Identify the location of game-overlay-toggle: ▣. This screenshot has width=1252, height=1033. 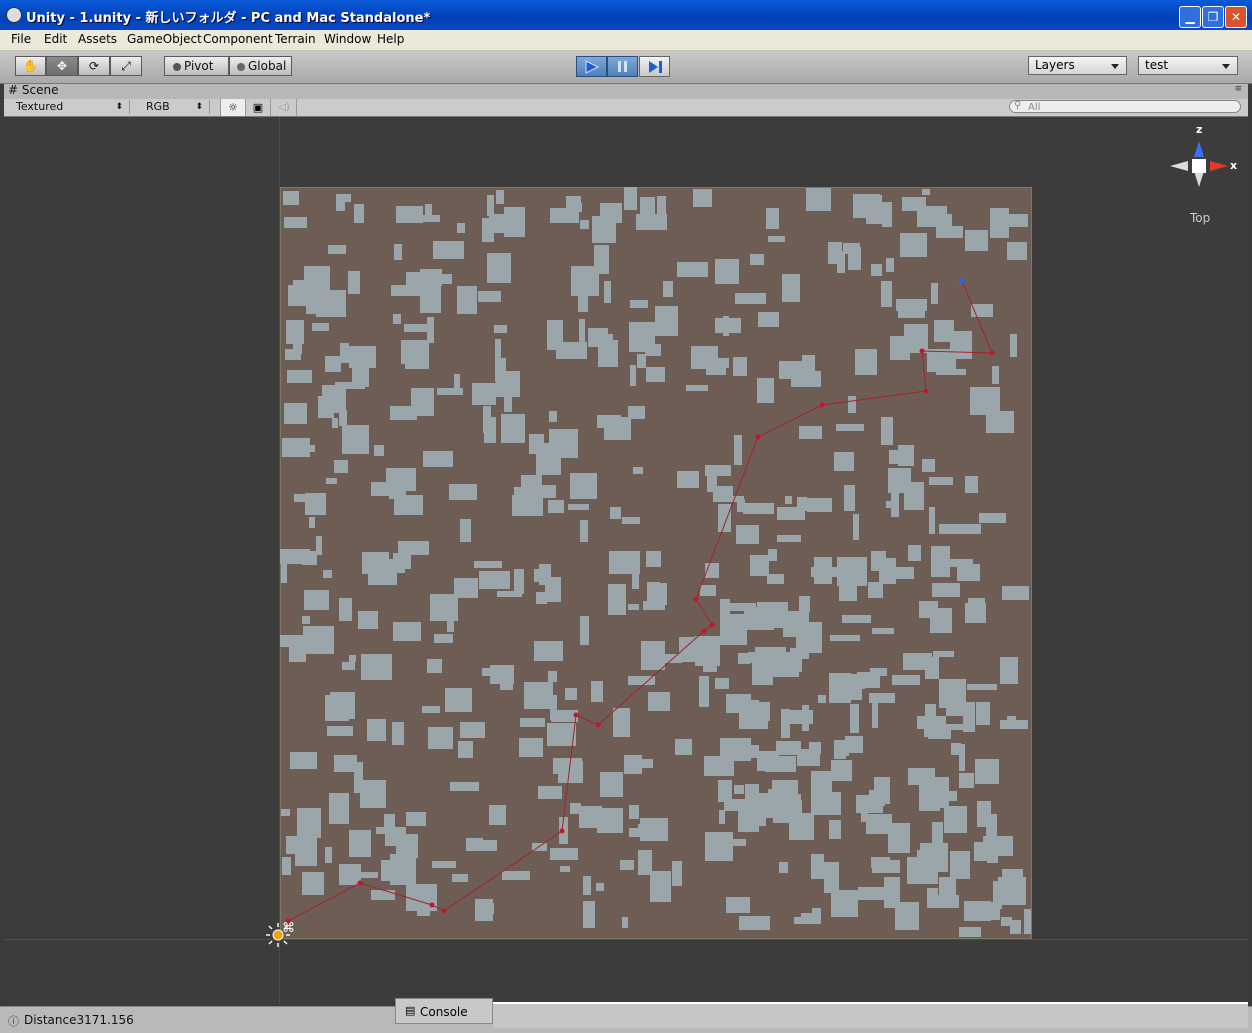
(258, 107).